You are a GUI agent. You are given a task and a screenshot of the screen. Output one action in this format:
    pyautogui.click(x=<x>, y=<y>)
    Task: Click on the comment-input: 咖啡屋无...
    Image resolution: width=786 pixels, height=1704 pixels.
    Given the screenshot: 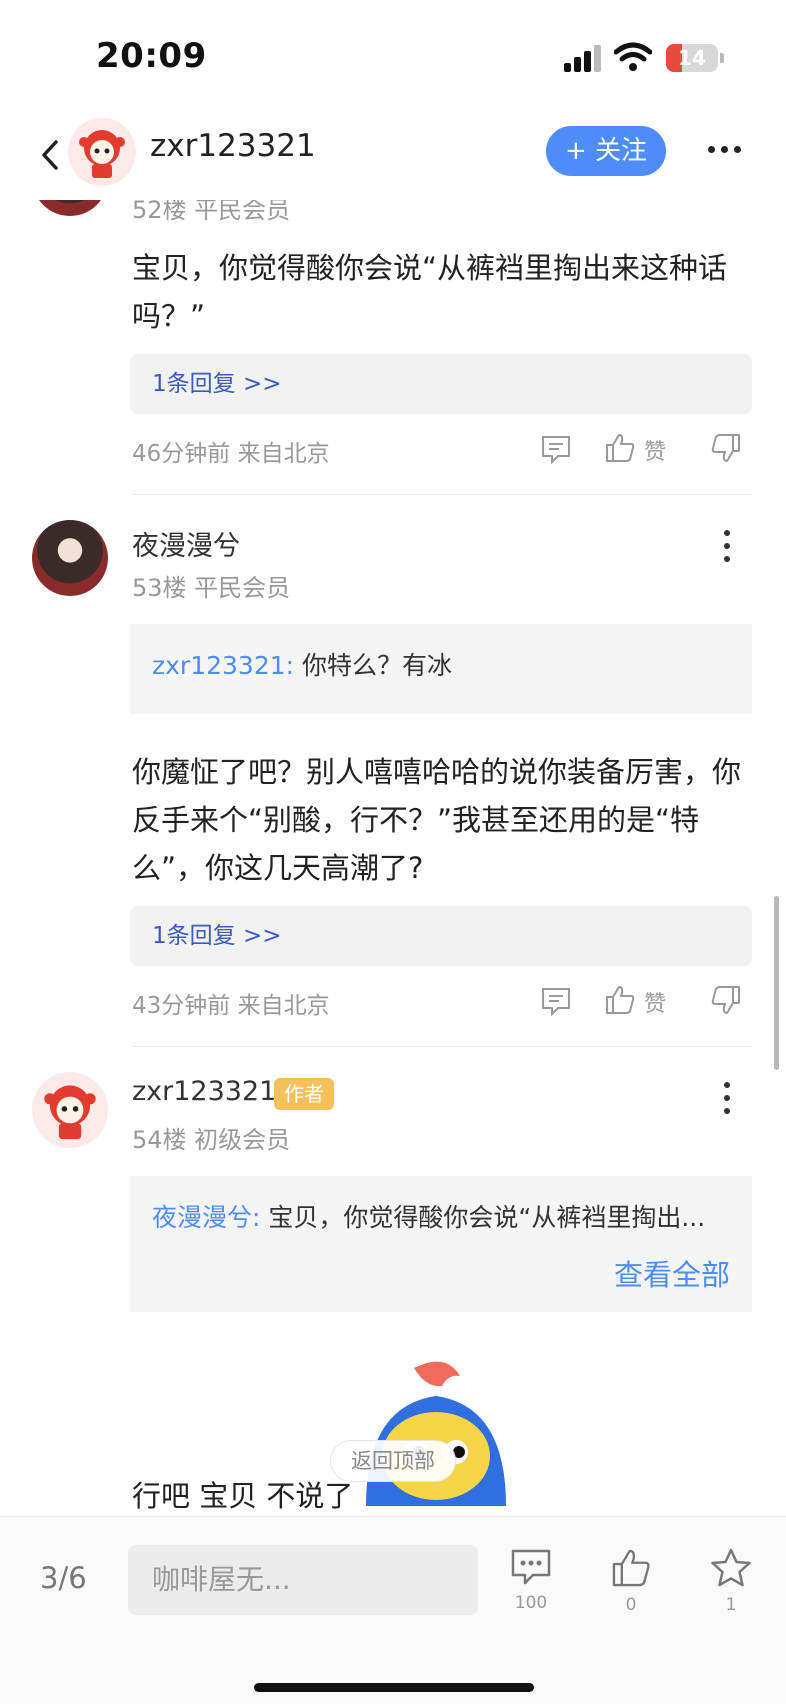 What is the action you would take?
    pyautogui.click(x=303, y=1580)
    